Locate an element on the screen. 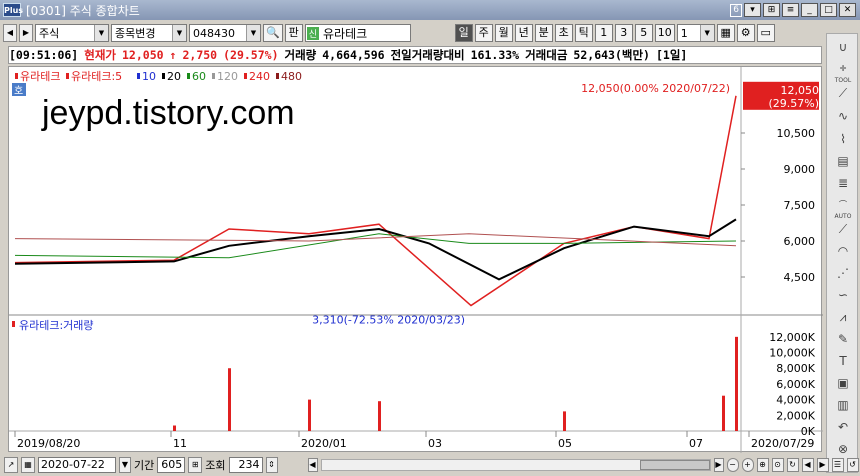  close-button: ✕ is located at coordinates (847, 10).